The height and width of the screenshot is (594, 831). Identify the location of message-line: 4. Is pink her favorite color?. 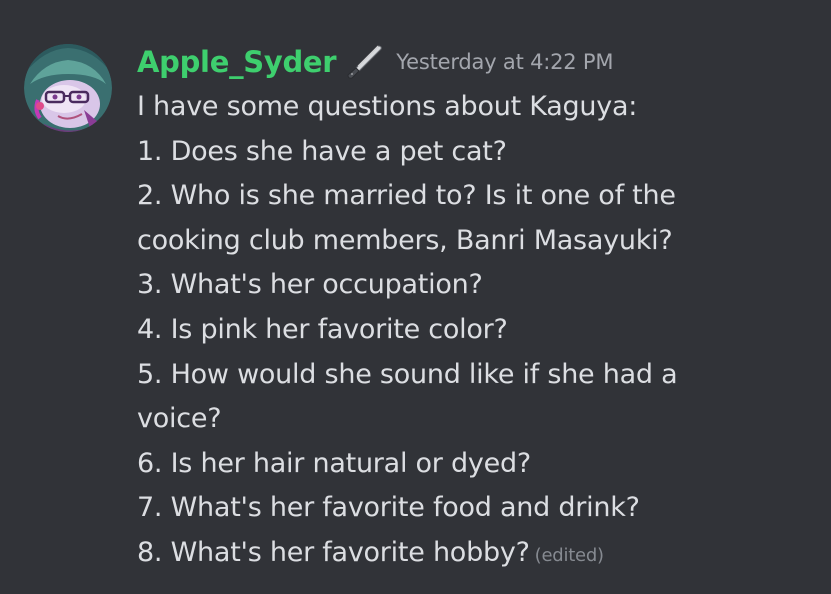
(322, 329).